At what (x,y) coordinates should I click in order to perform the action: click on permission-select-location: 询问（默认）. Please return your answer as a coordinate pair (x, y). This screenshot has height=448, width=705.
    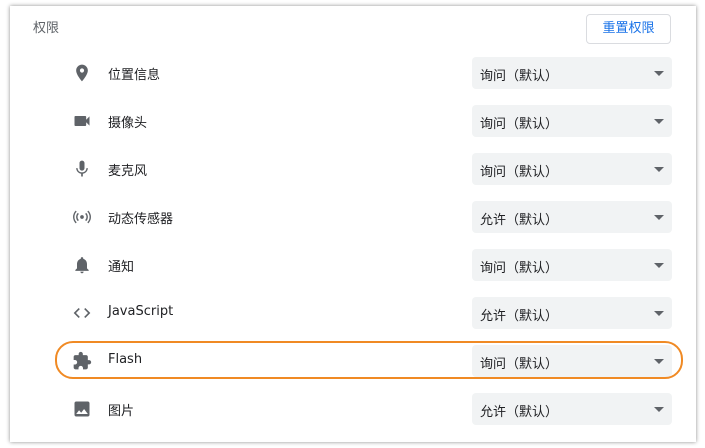
    Looking at the image, I should click on (572, 73).